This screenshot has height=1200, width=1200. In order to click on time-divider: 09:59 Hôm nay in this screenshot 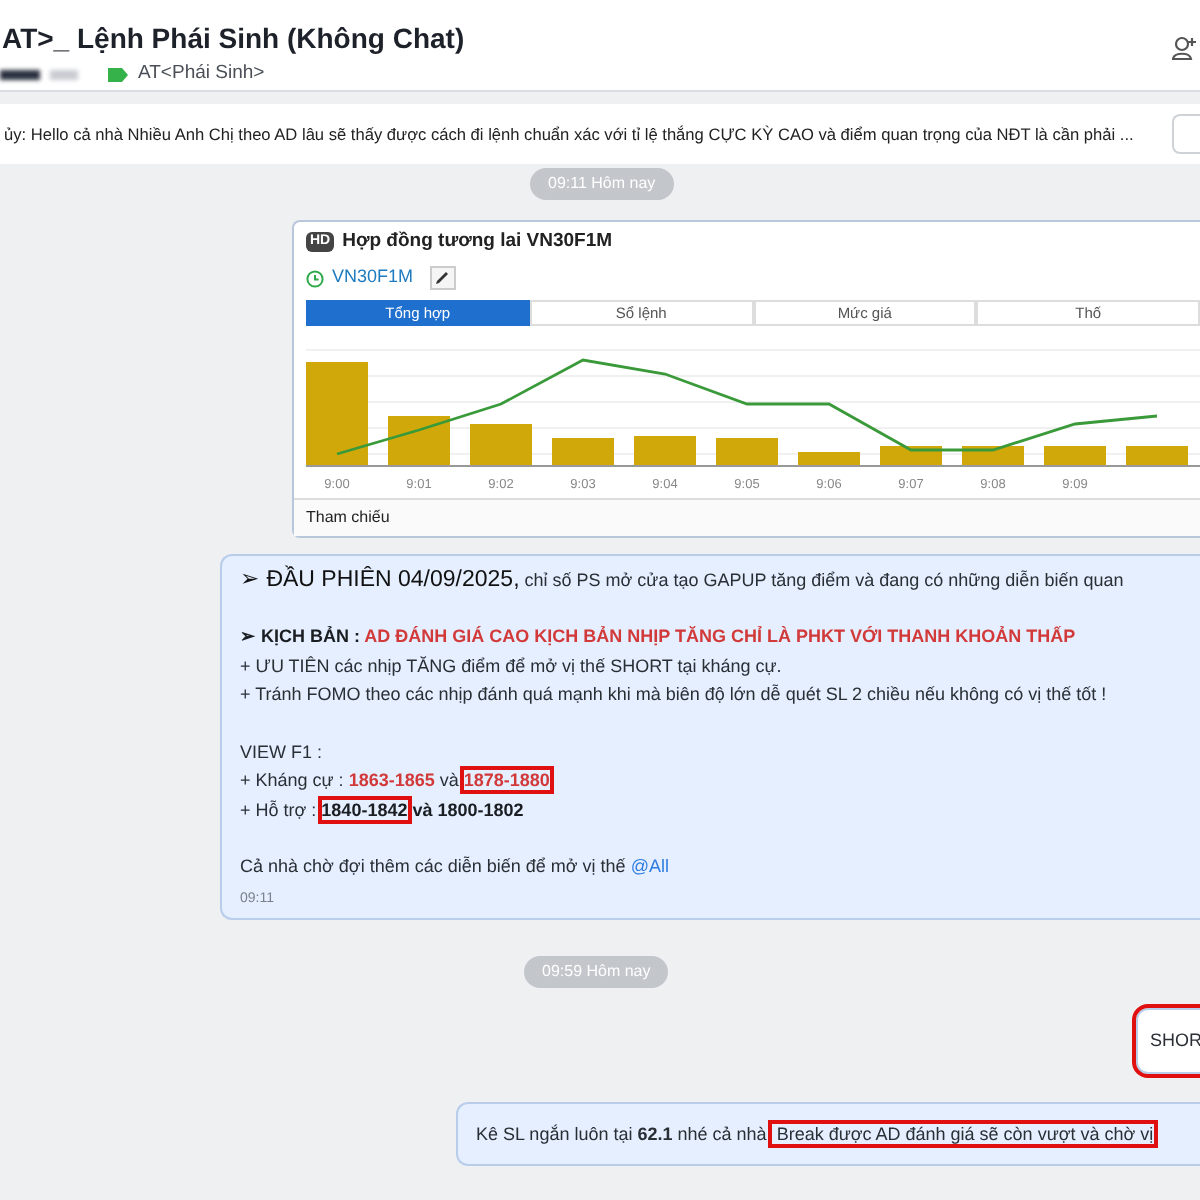, I will do `click(596, 972)`.